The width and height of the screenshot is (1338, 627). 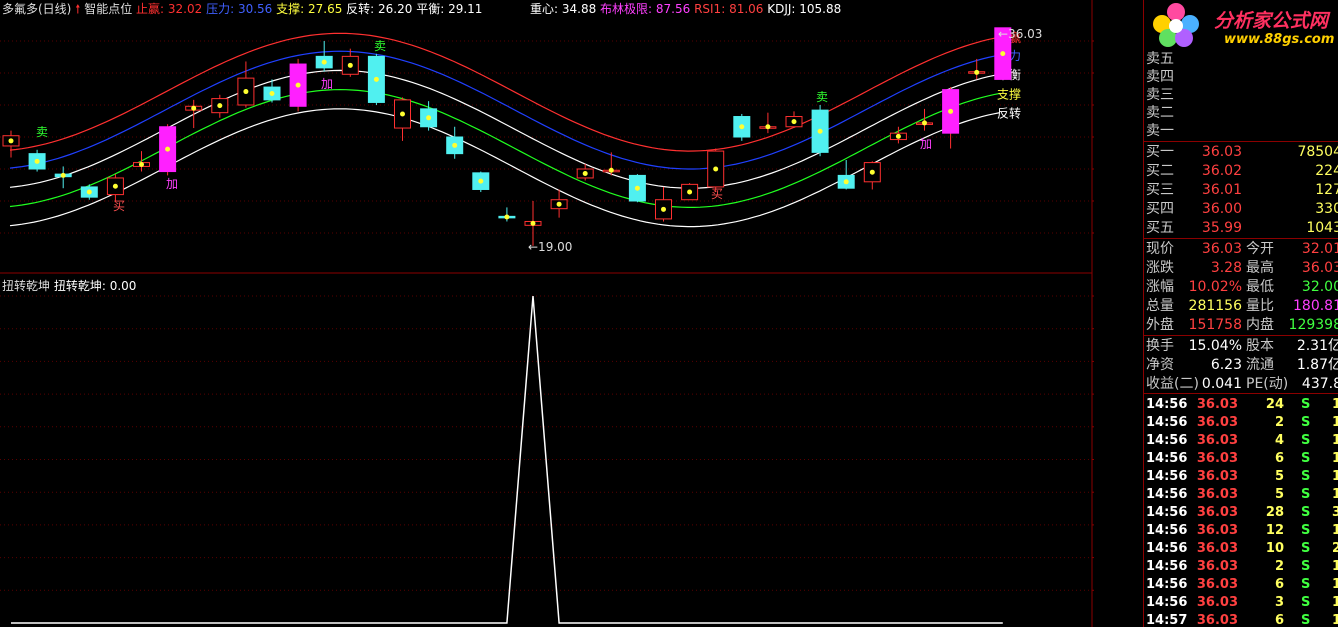 I want to click on stock-name: 多氟多(日线), so click(x=37, y=9).